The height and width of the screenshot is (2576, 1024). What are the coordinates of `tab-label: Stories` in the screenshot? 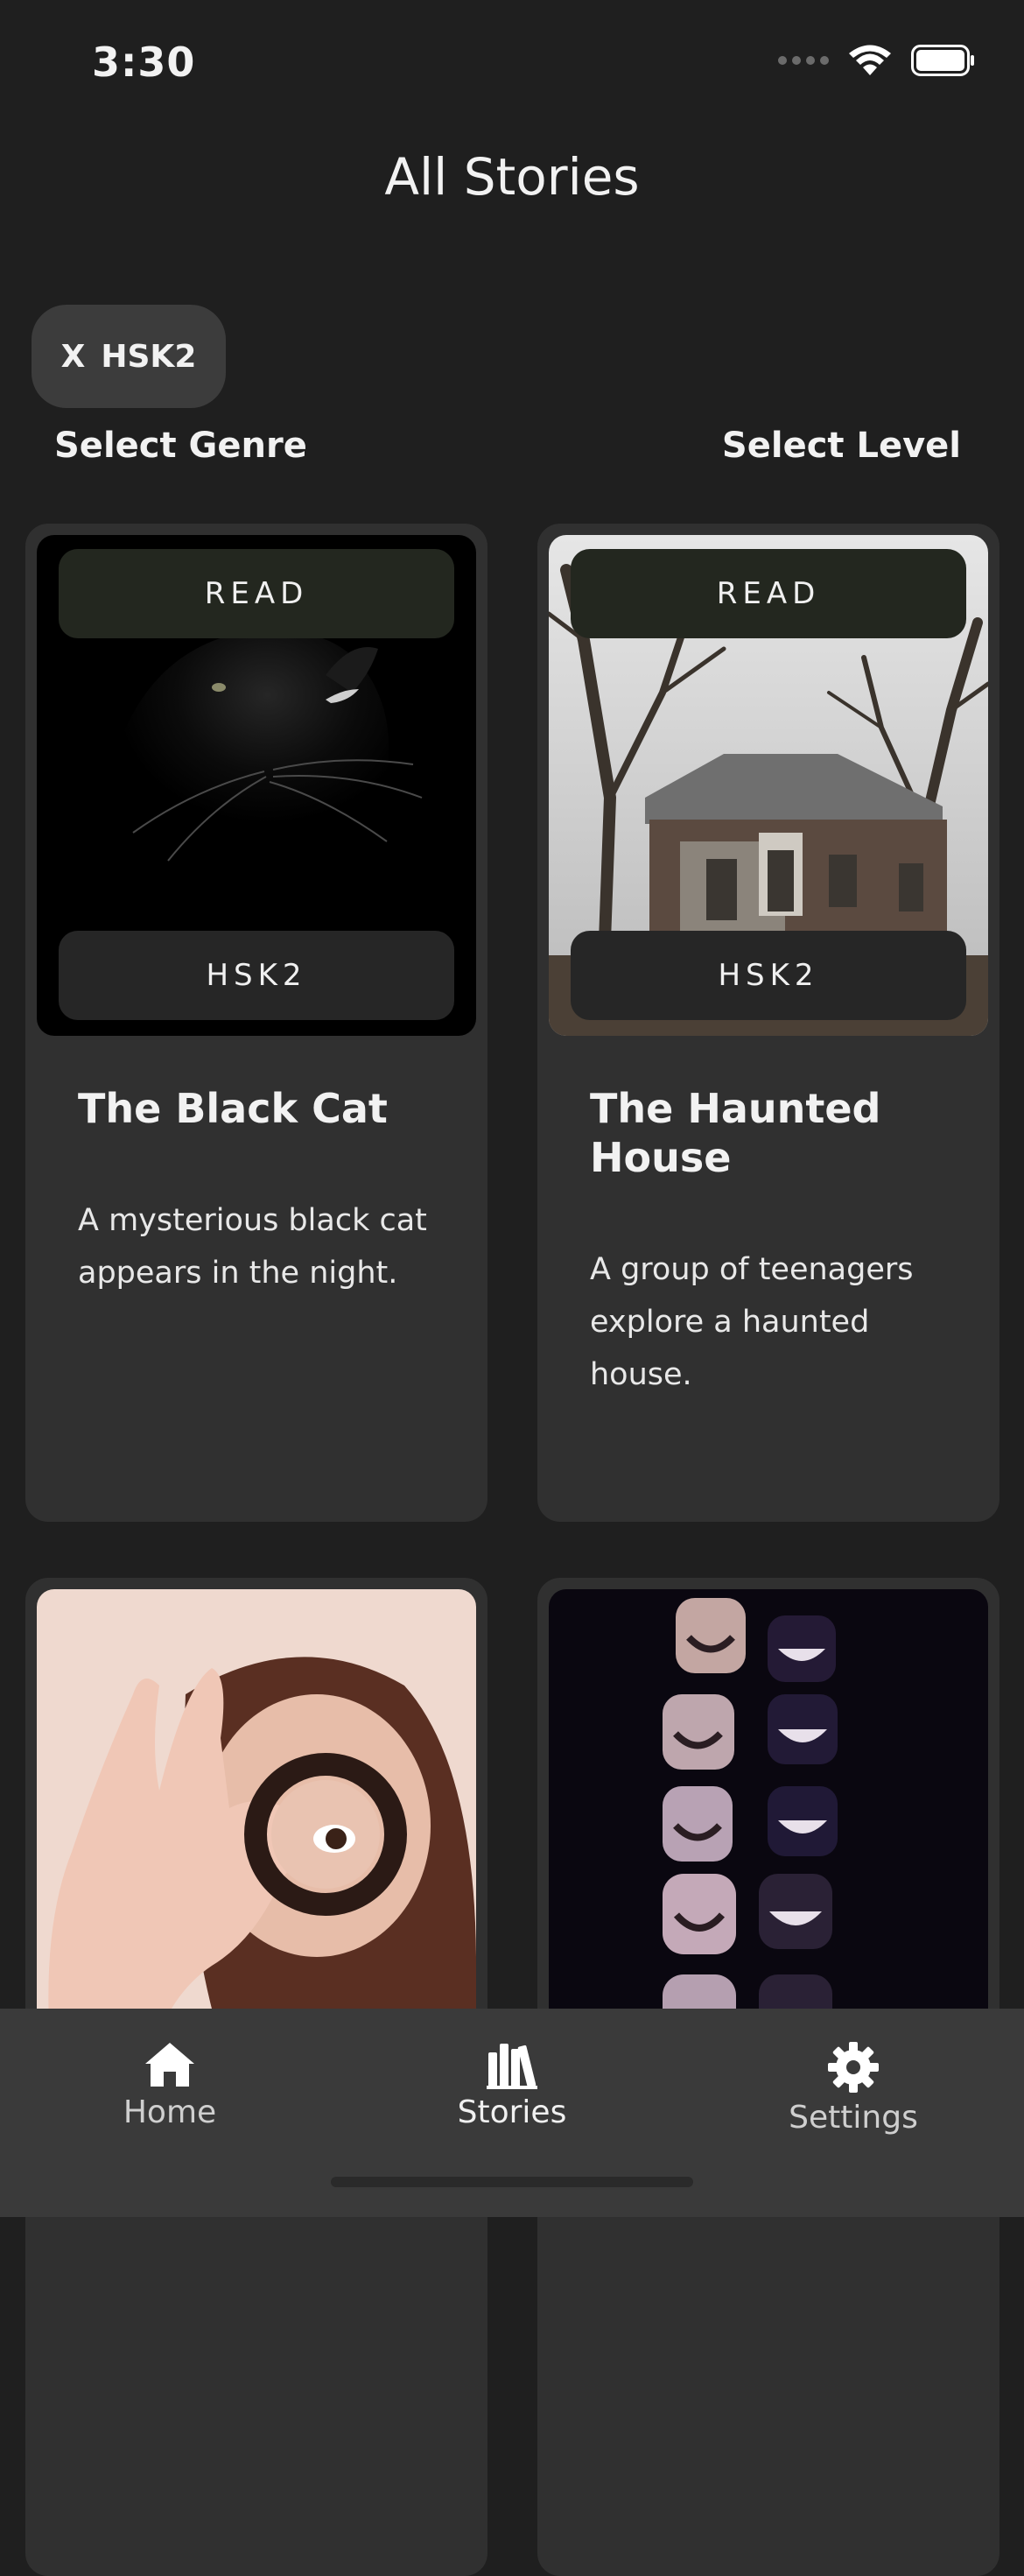 It's located at (512, 2112).